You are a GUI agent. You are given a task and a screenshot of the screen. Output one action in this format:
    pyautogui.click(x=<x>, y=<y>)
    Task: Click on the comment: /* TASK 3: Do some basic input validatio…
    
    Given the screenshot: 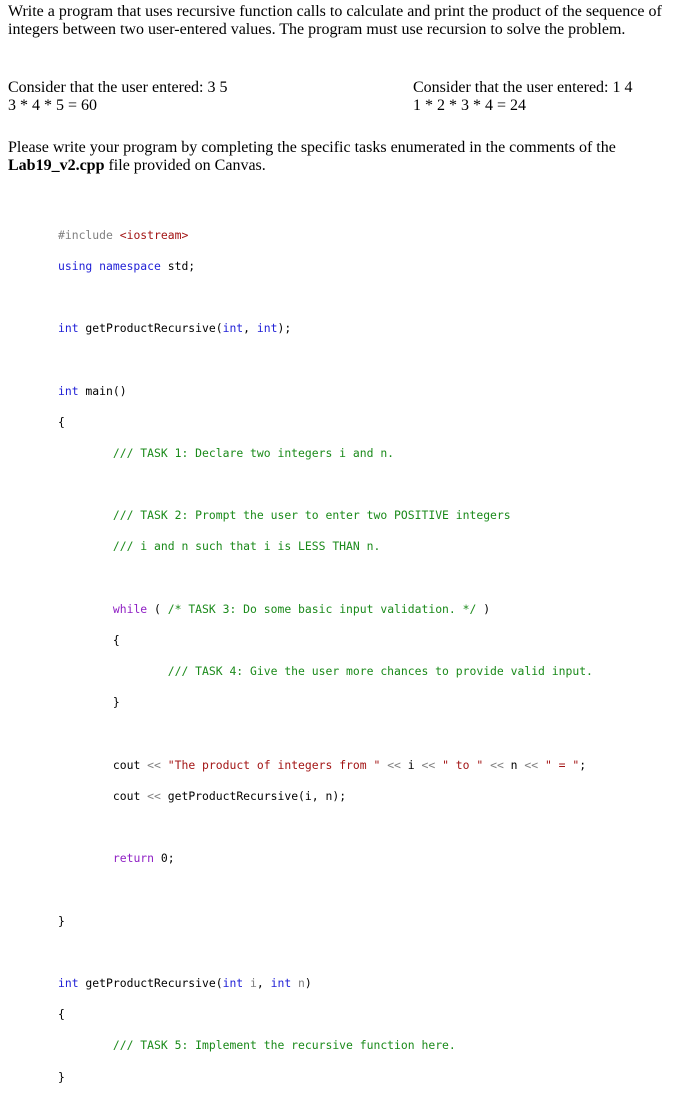 What is the action you would take?
    pyautogui.click(x=322, y=608)
    